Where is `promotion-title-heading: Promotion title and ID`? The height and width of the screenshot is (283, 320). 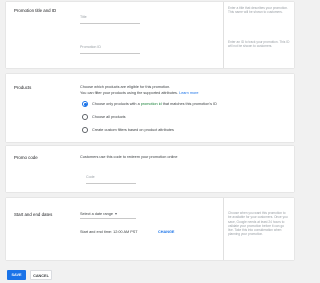
promotion-title-heading: Promotion title and ID is located at coordinates (35, 10).